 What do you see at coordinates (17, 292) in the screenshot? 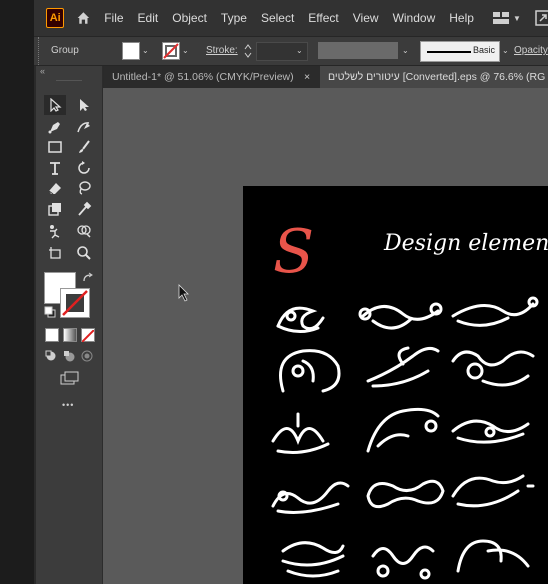
I see `left-window-edge` at bounding box center [17, 292].